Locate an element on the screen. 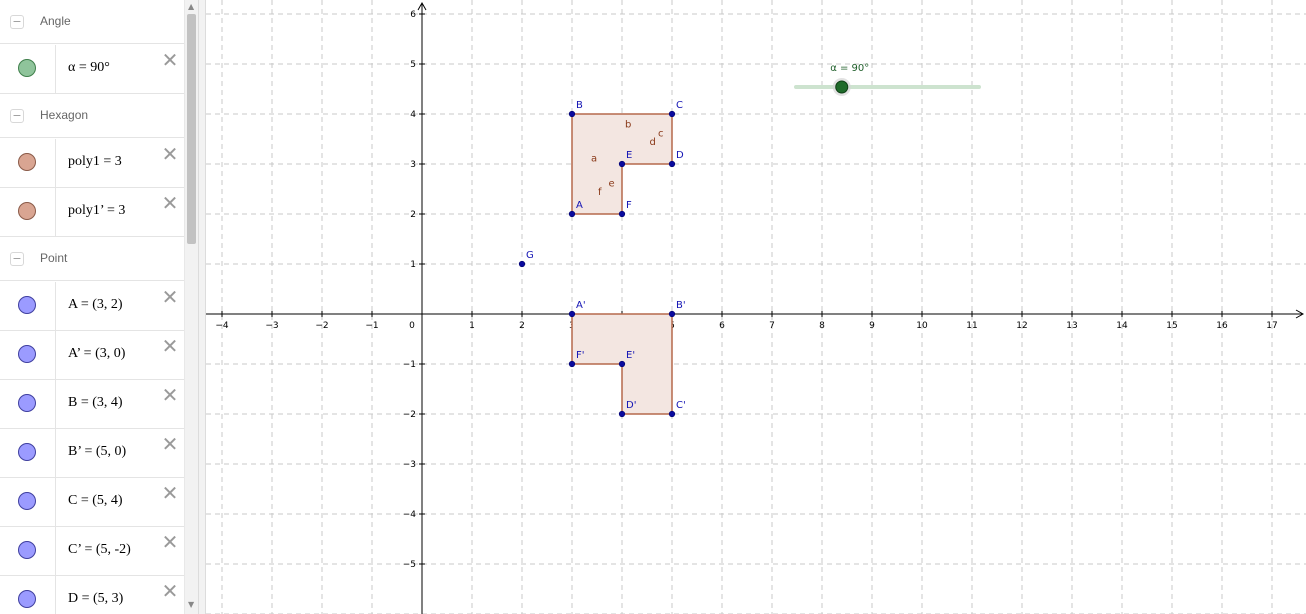 Image resolution: width=1306 pixels, height=614 pixels. scroll-down-icon: ▼ is located at coordinates (191, 604).